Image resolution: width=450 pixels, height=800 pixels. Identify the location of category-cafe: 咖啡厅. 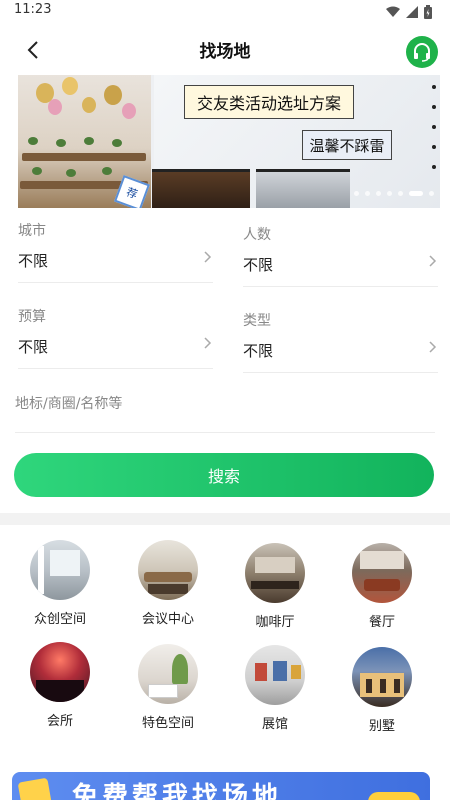
(275, 586).